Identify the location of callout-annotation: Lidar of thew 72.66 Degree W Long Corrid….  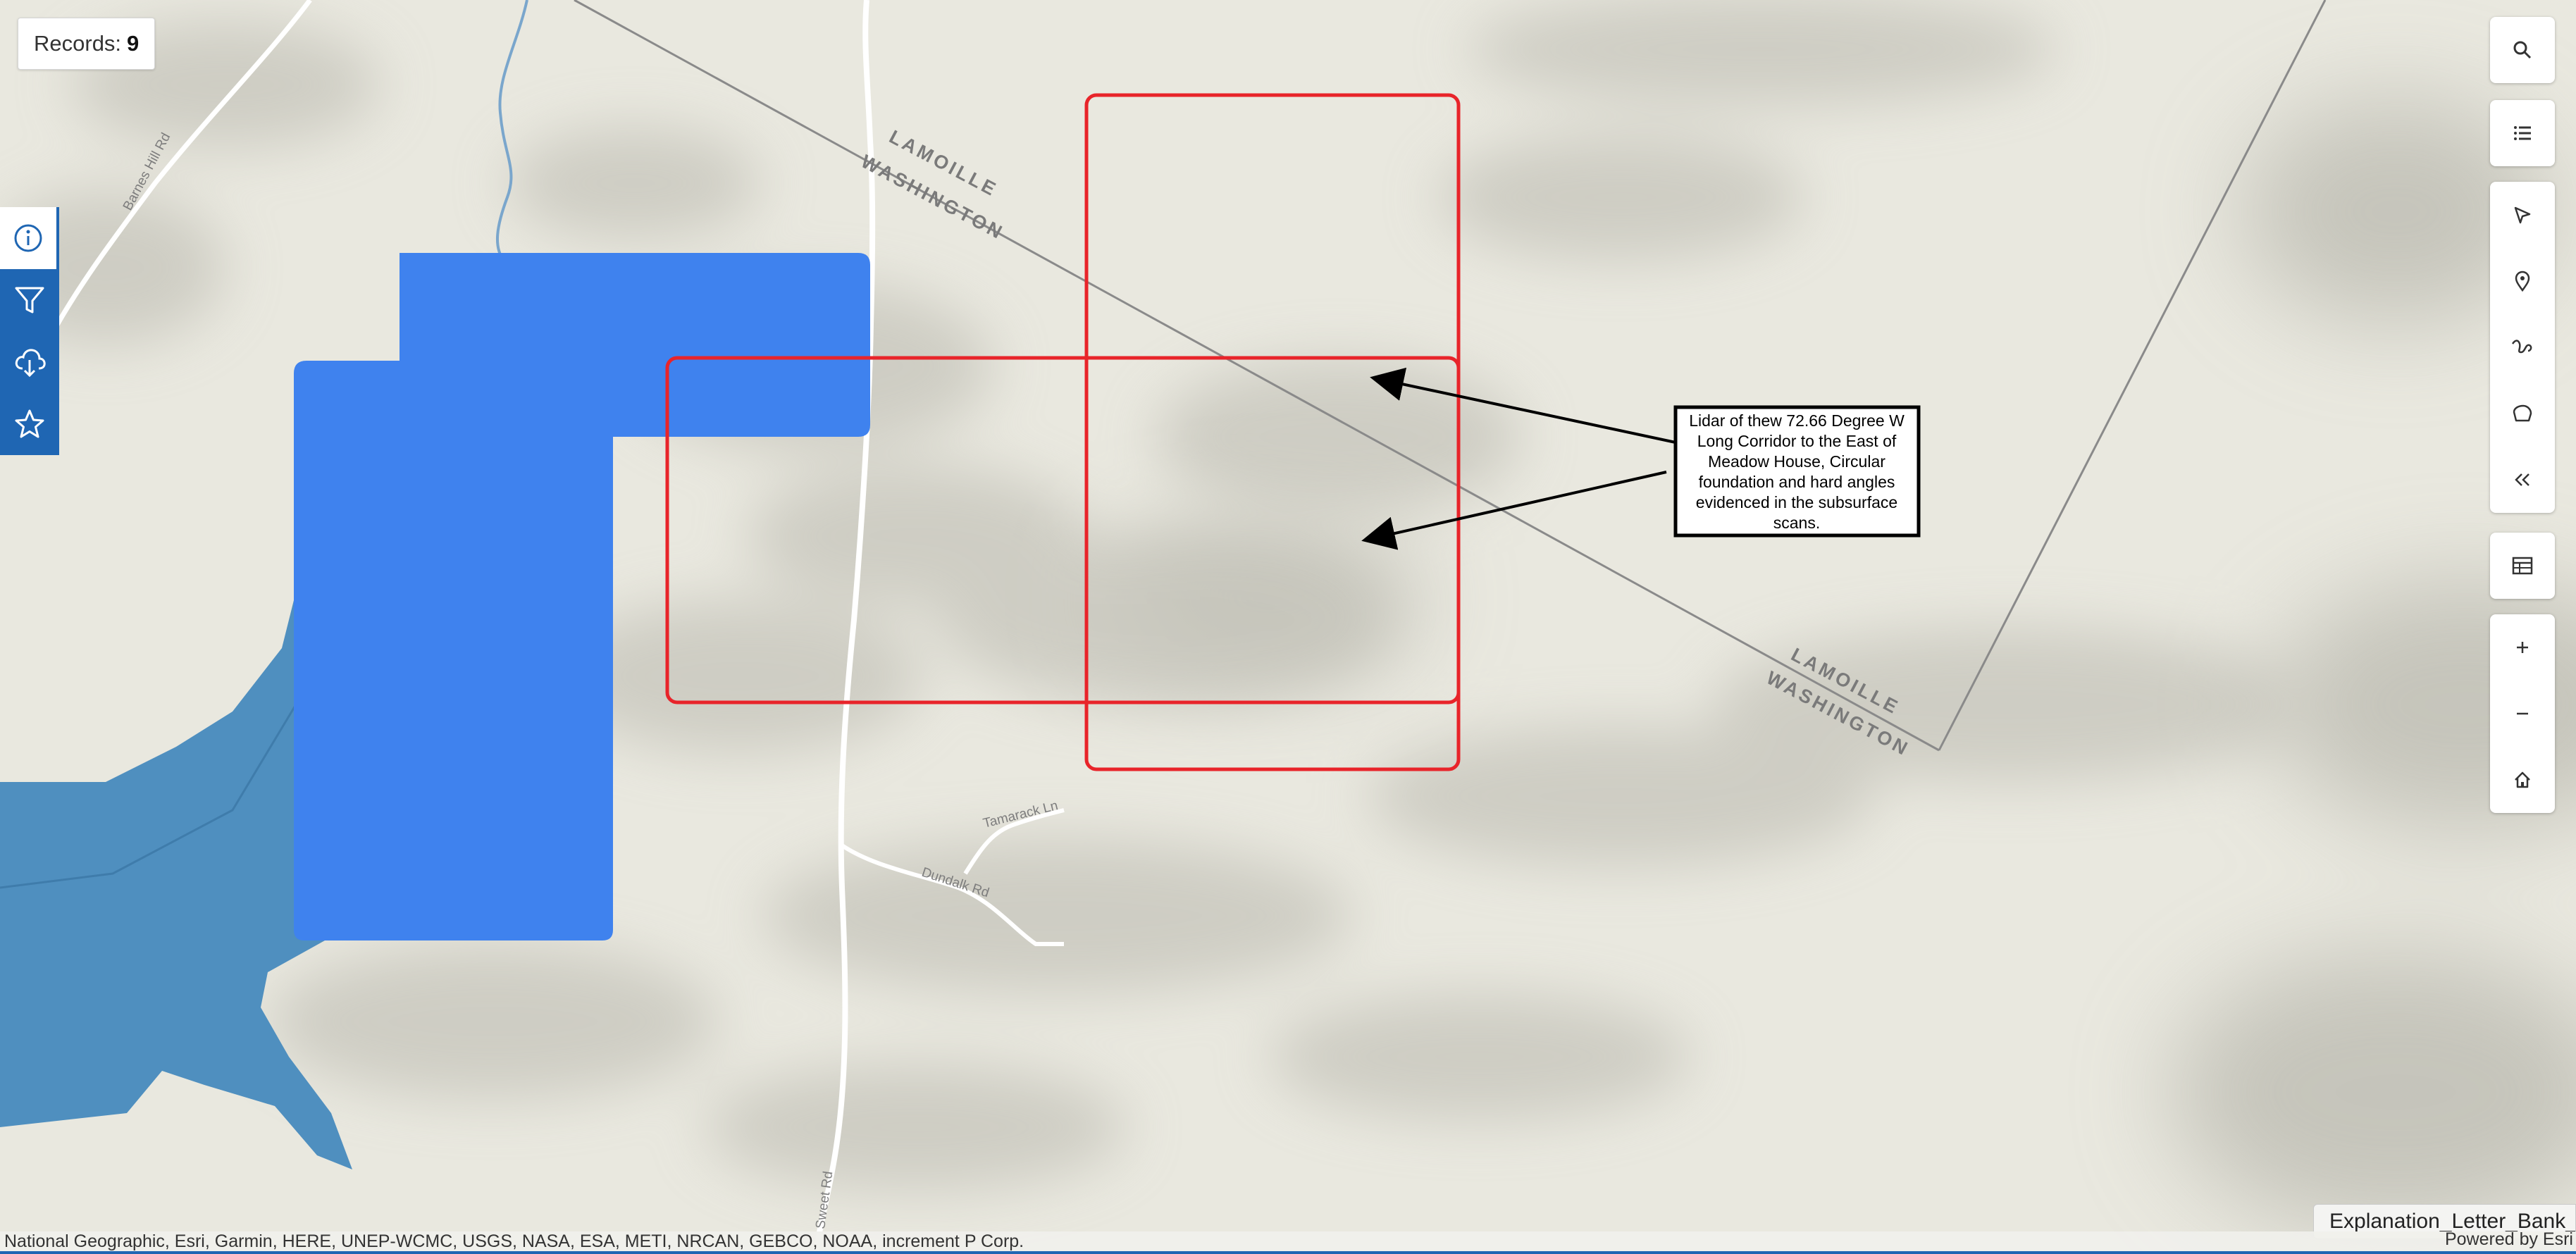
(1797, 471).